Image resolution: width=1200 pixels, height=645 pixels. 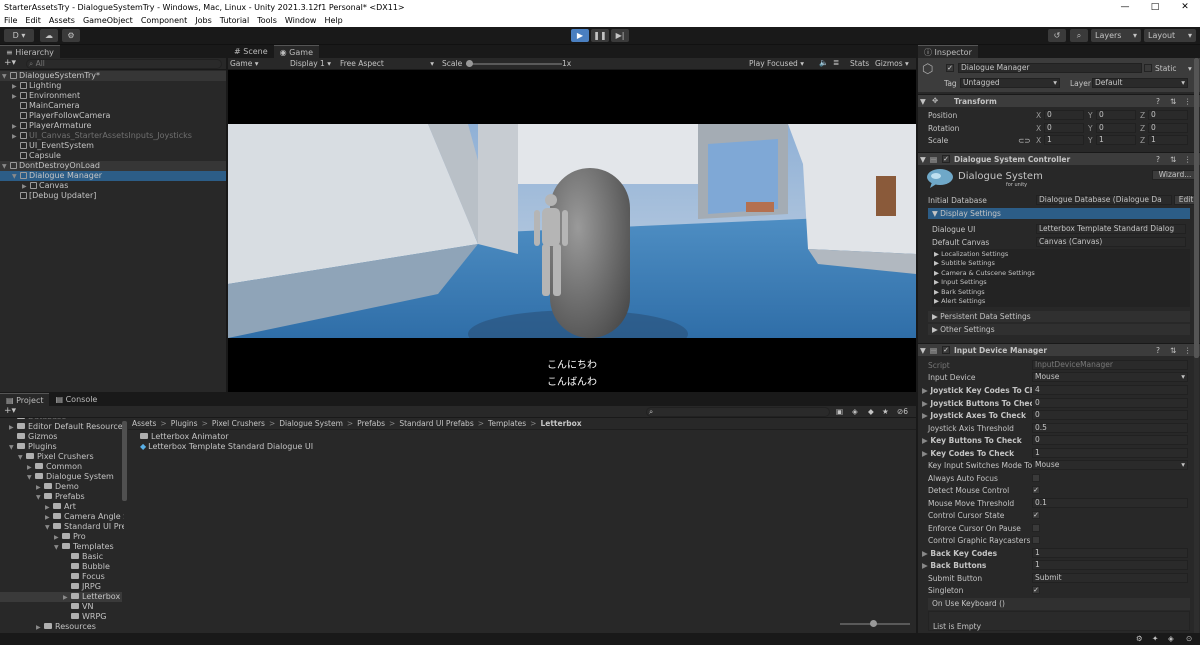 I want to click on folder-item: ▼ Prefabs, so click(x=61, y=497).